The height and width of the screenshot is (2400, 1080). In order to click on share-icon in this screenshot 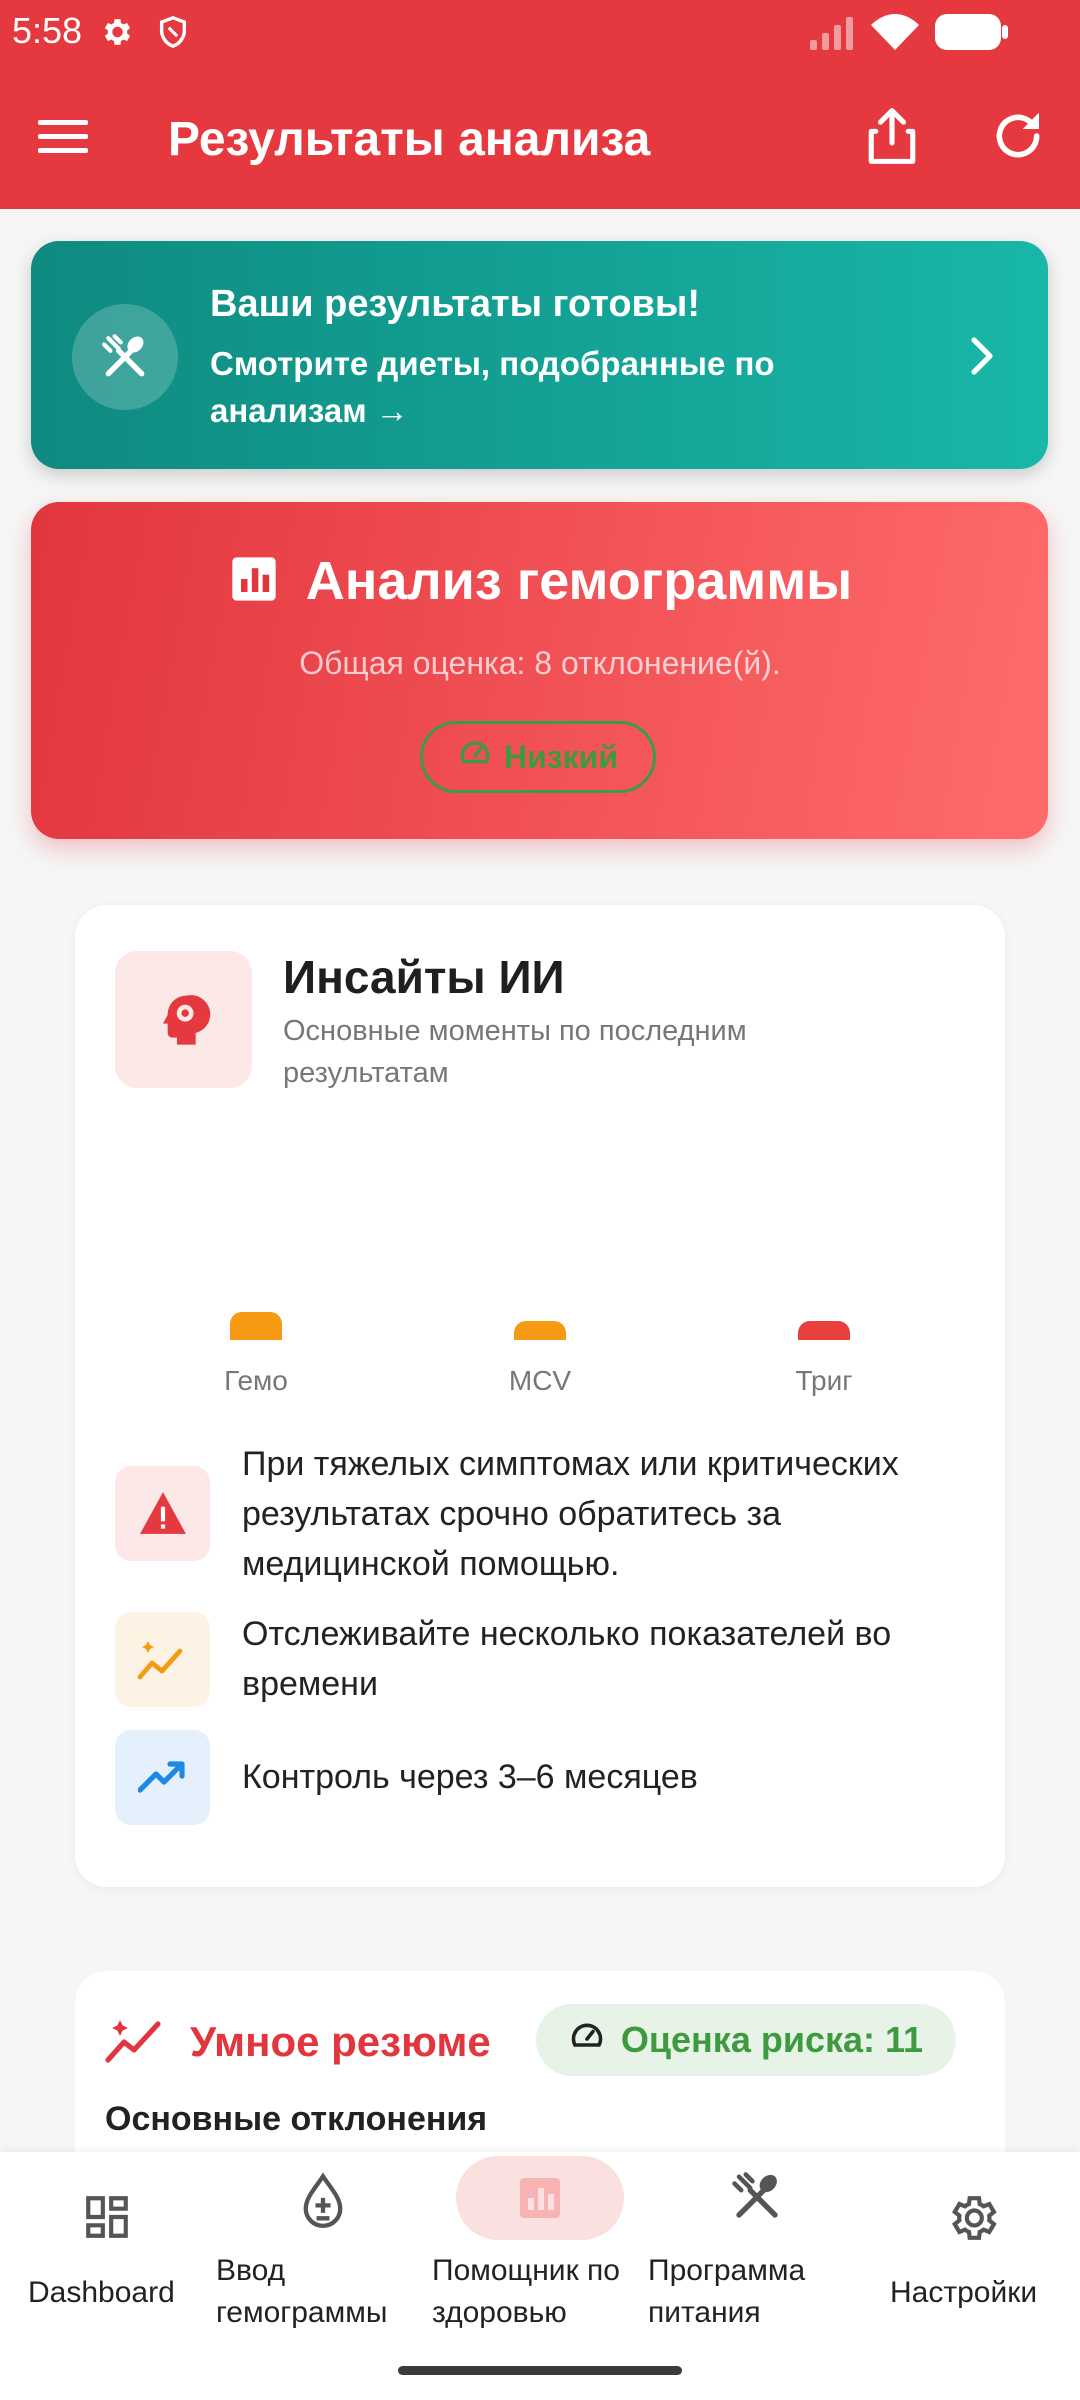, I will do `click(892, 136)`.